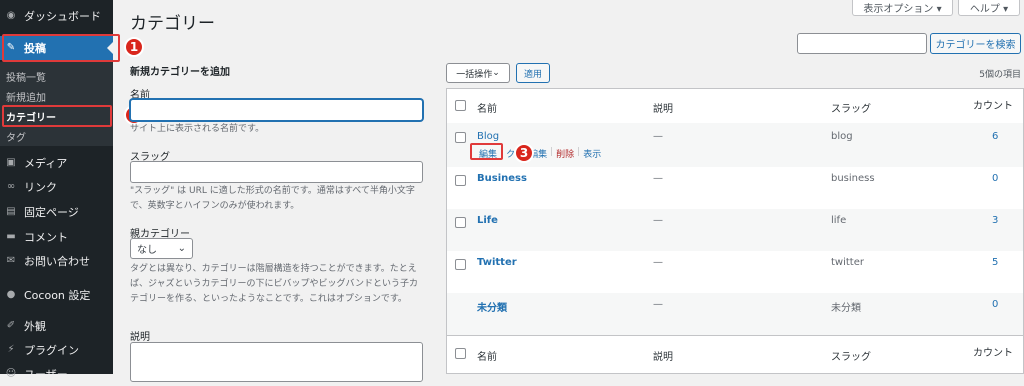 The height and width of the screenshot is (386, 1024). I want to click on circle-icon: ●, so click(11, 294).